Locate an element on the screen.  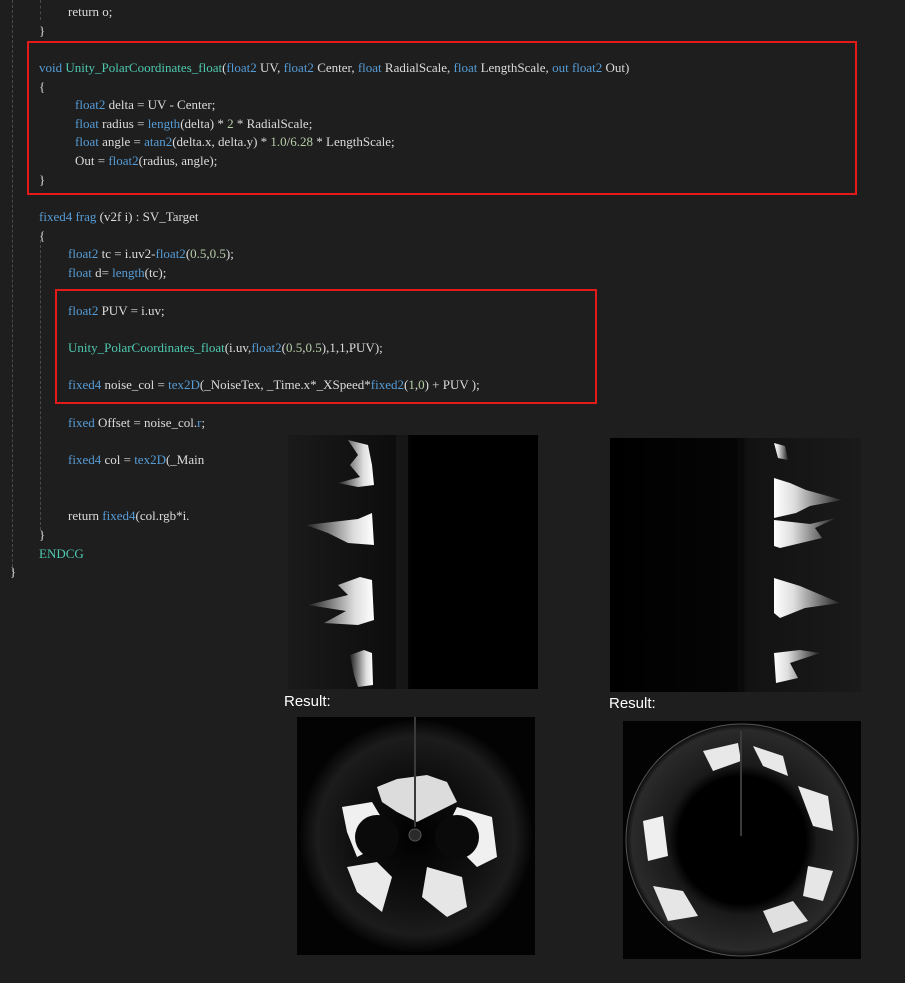
code-line: float d= length(tc); is located at coordinates (117, 272).